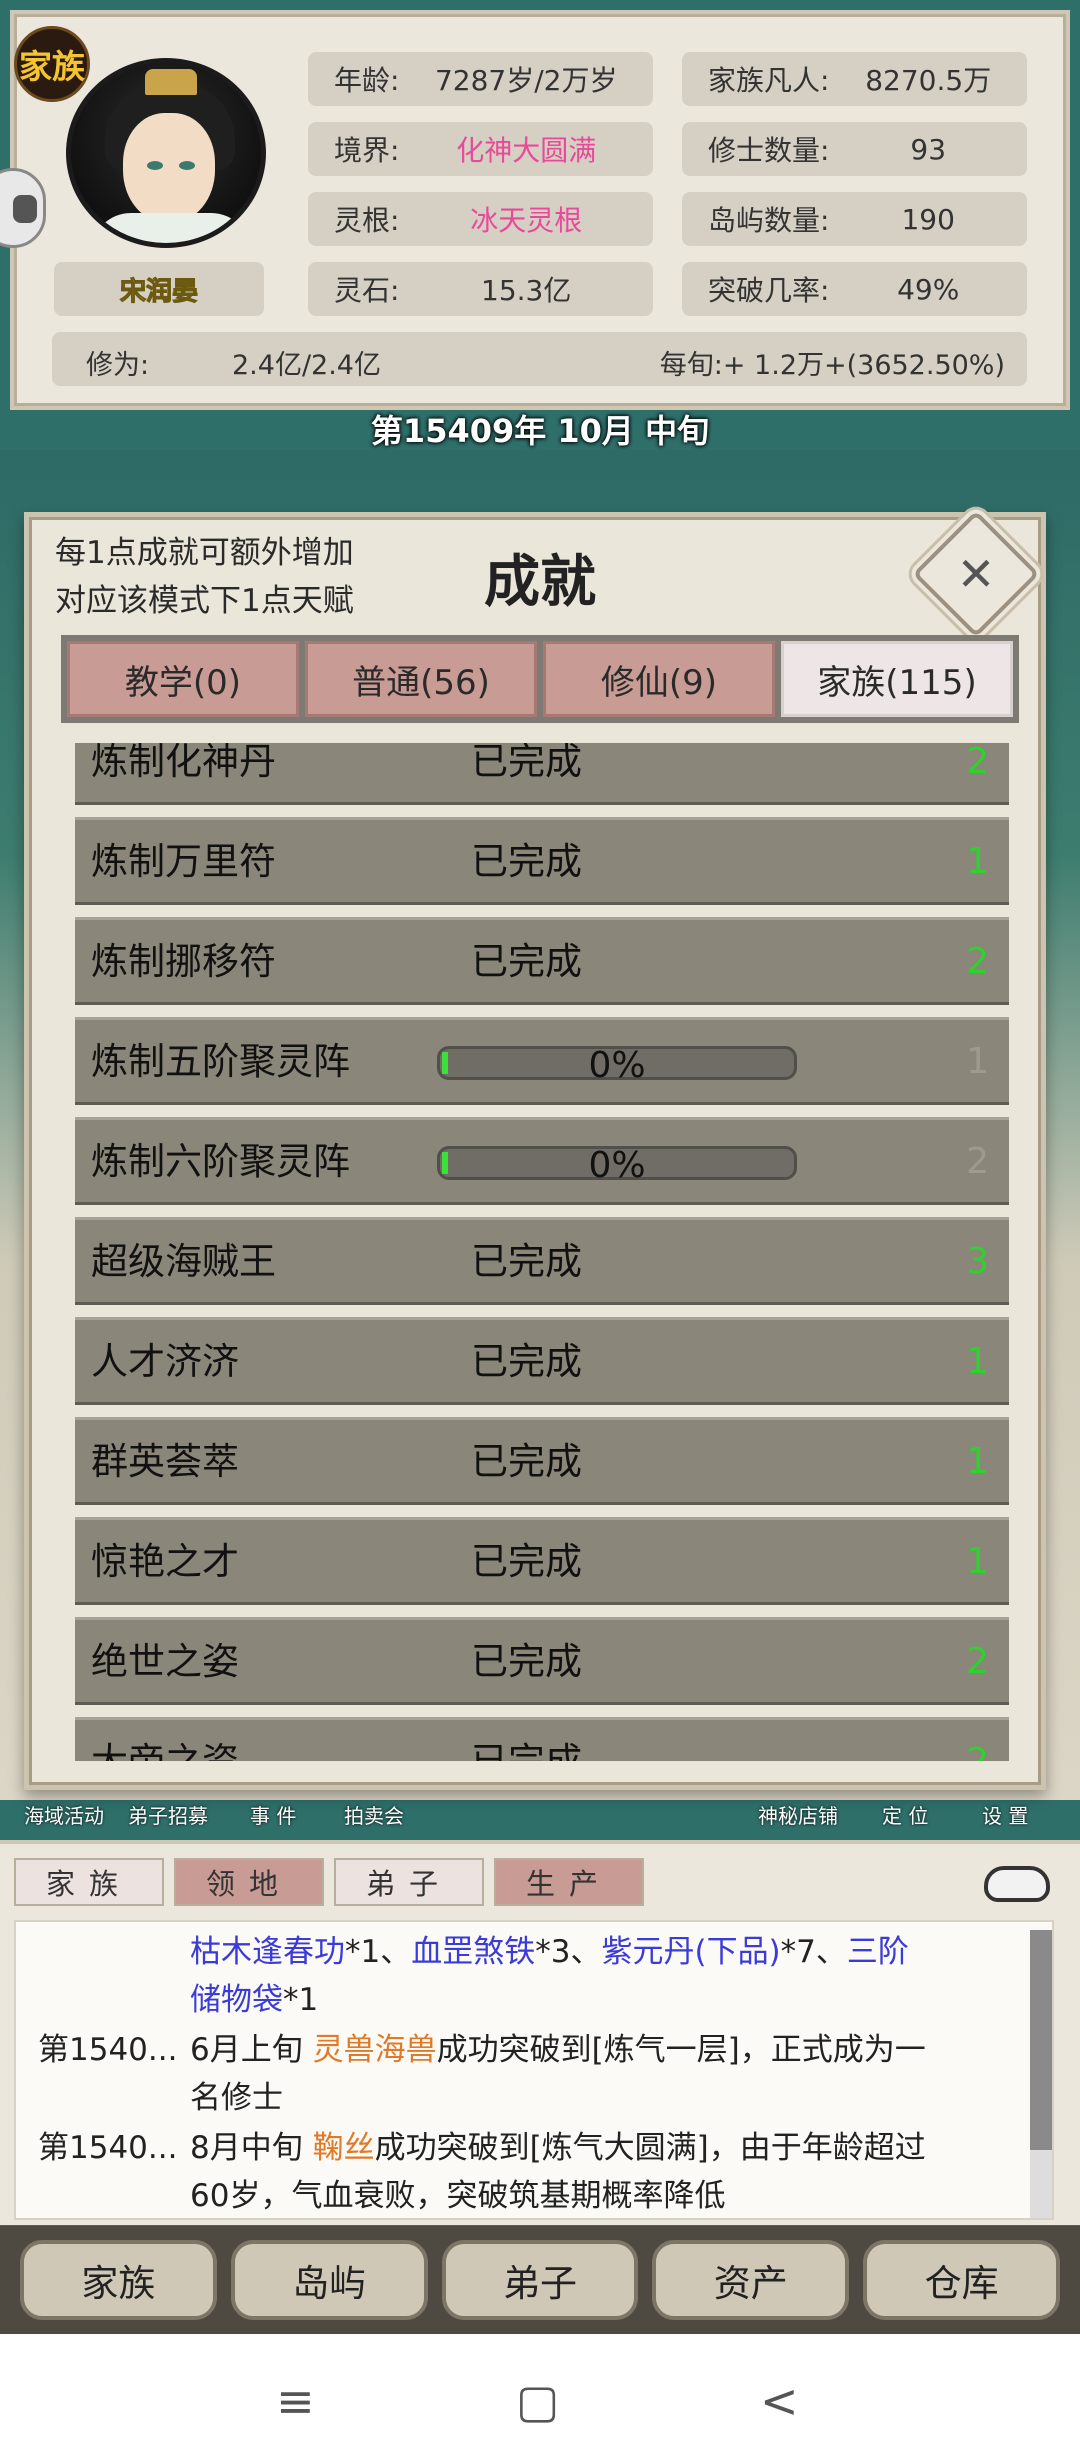  What do you see at coordinates (769, 290) in the screenshot?
I see `stat-label: 突破几率:` at bounding box center [769, 290].